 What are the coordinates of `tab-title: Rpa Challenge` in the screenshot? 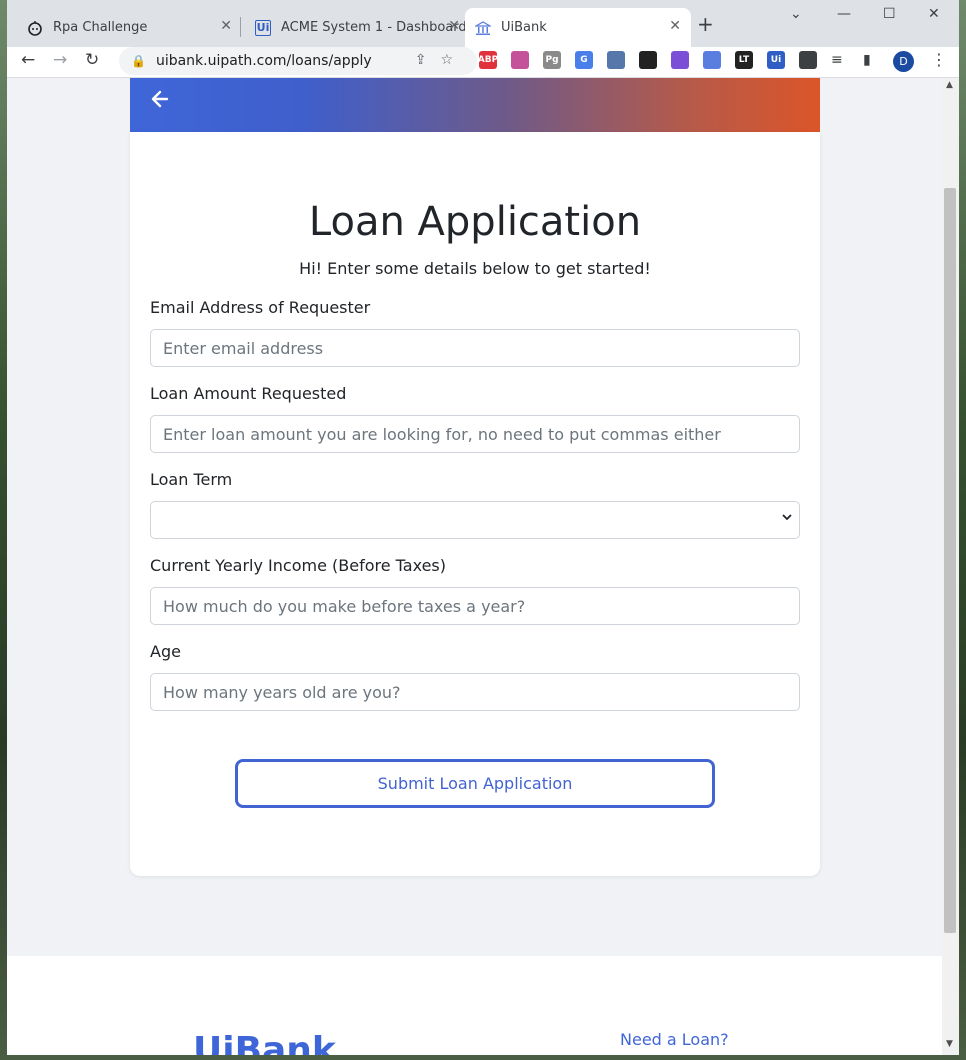 It's located at (100, 27).